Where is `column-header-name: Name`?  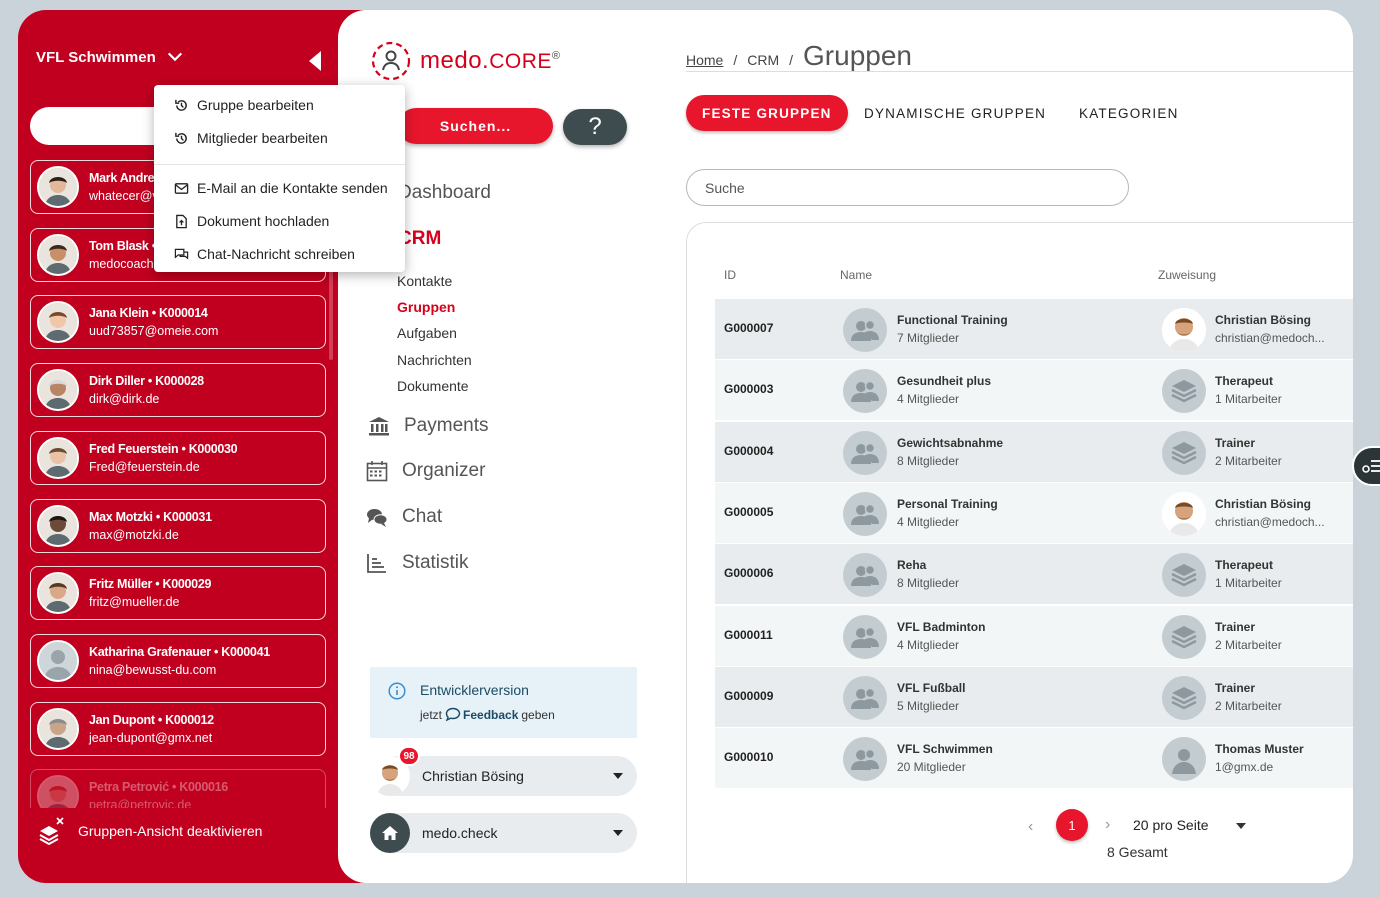 column-header-name: Name is located at coordinates (856, 275).